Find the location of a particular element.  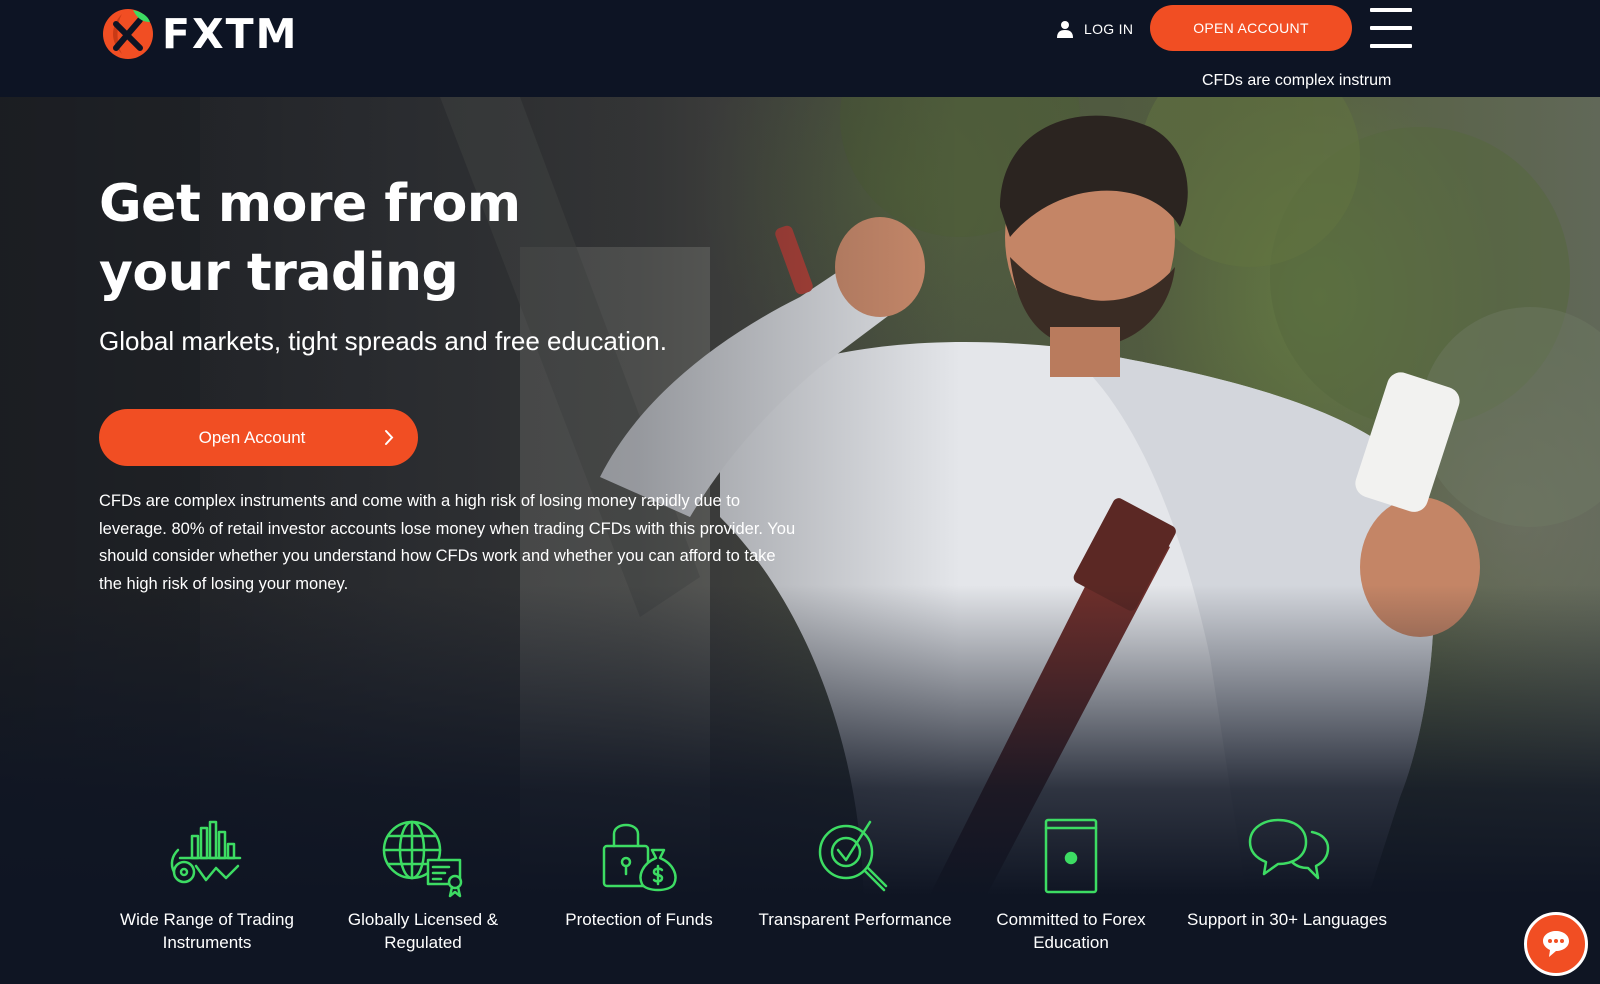

speech-bubbles-icon is located at coordinates (1289, 849).